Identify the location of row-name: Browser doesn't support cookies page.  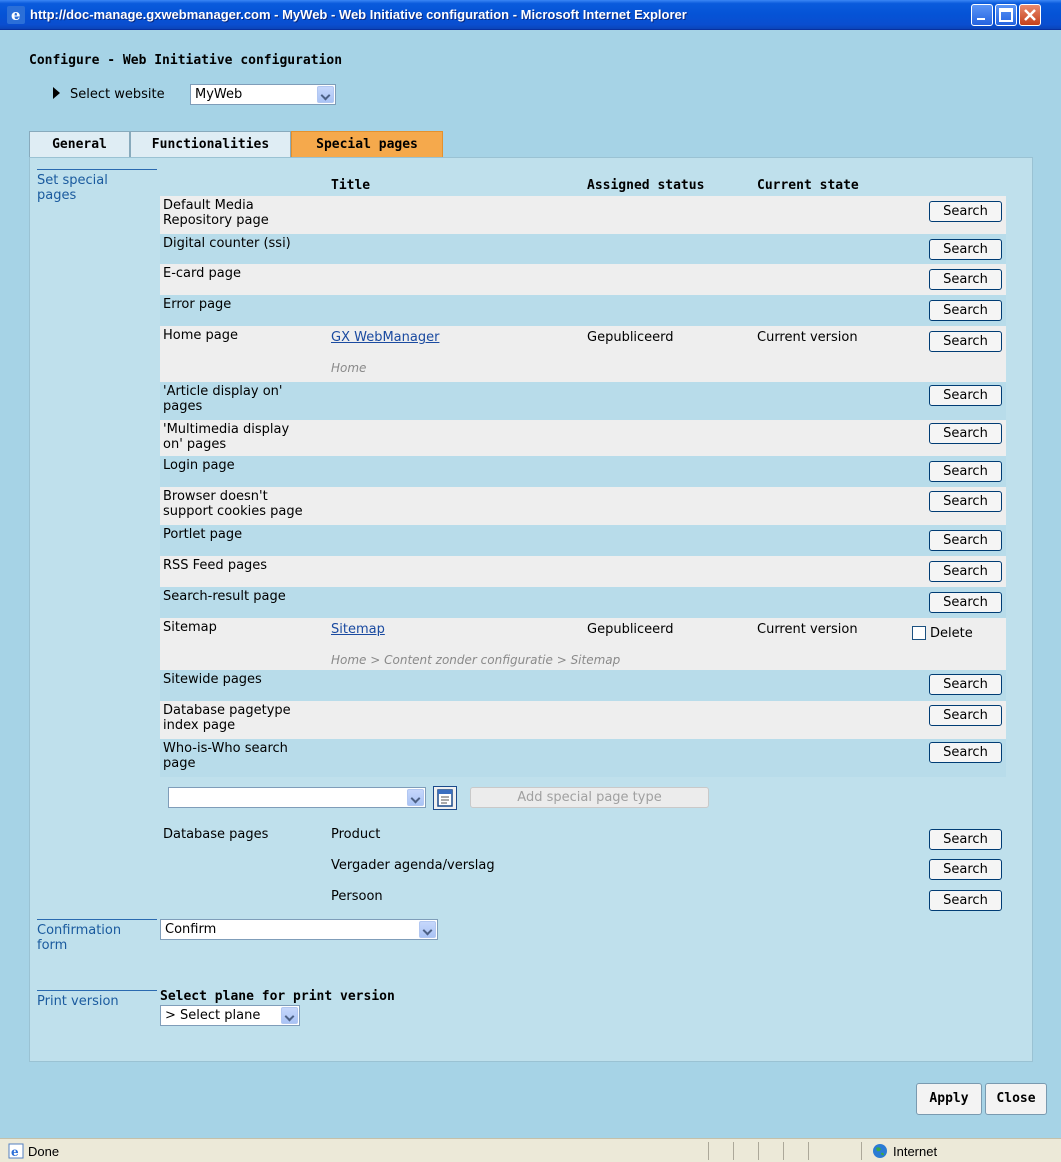
(233, 504).